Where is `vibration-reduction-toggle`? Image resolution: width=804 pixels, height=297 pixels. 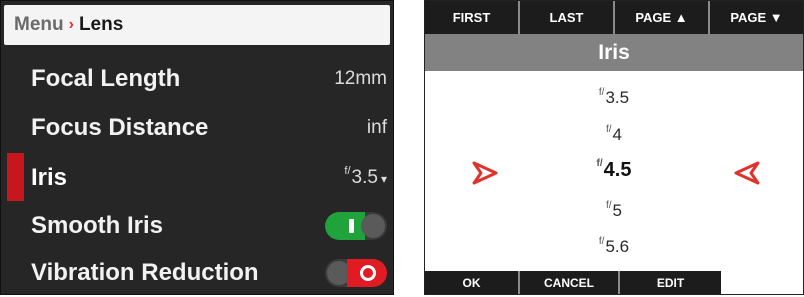
vibration-reduction-toggle is located at coordinates (356, 272).